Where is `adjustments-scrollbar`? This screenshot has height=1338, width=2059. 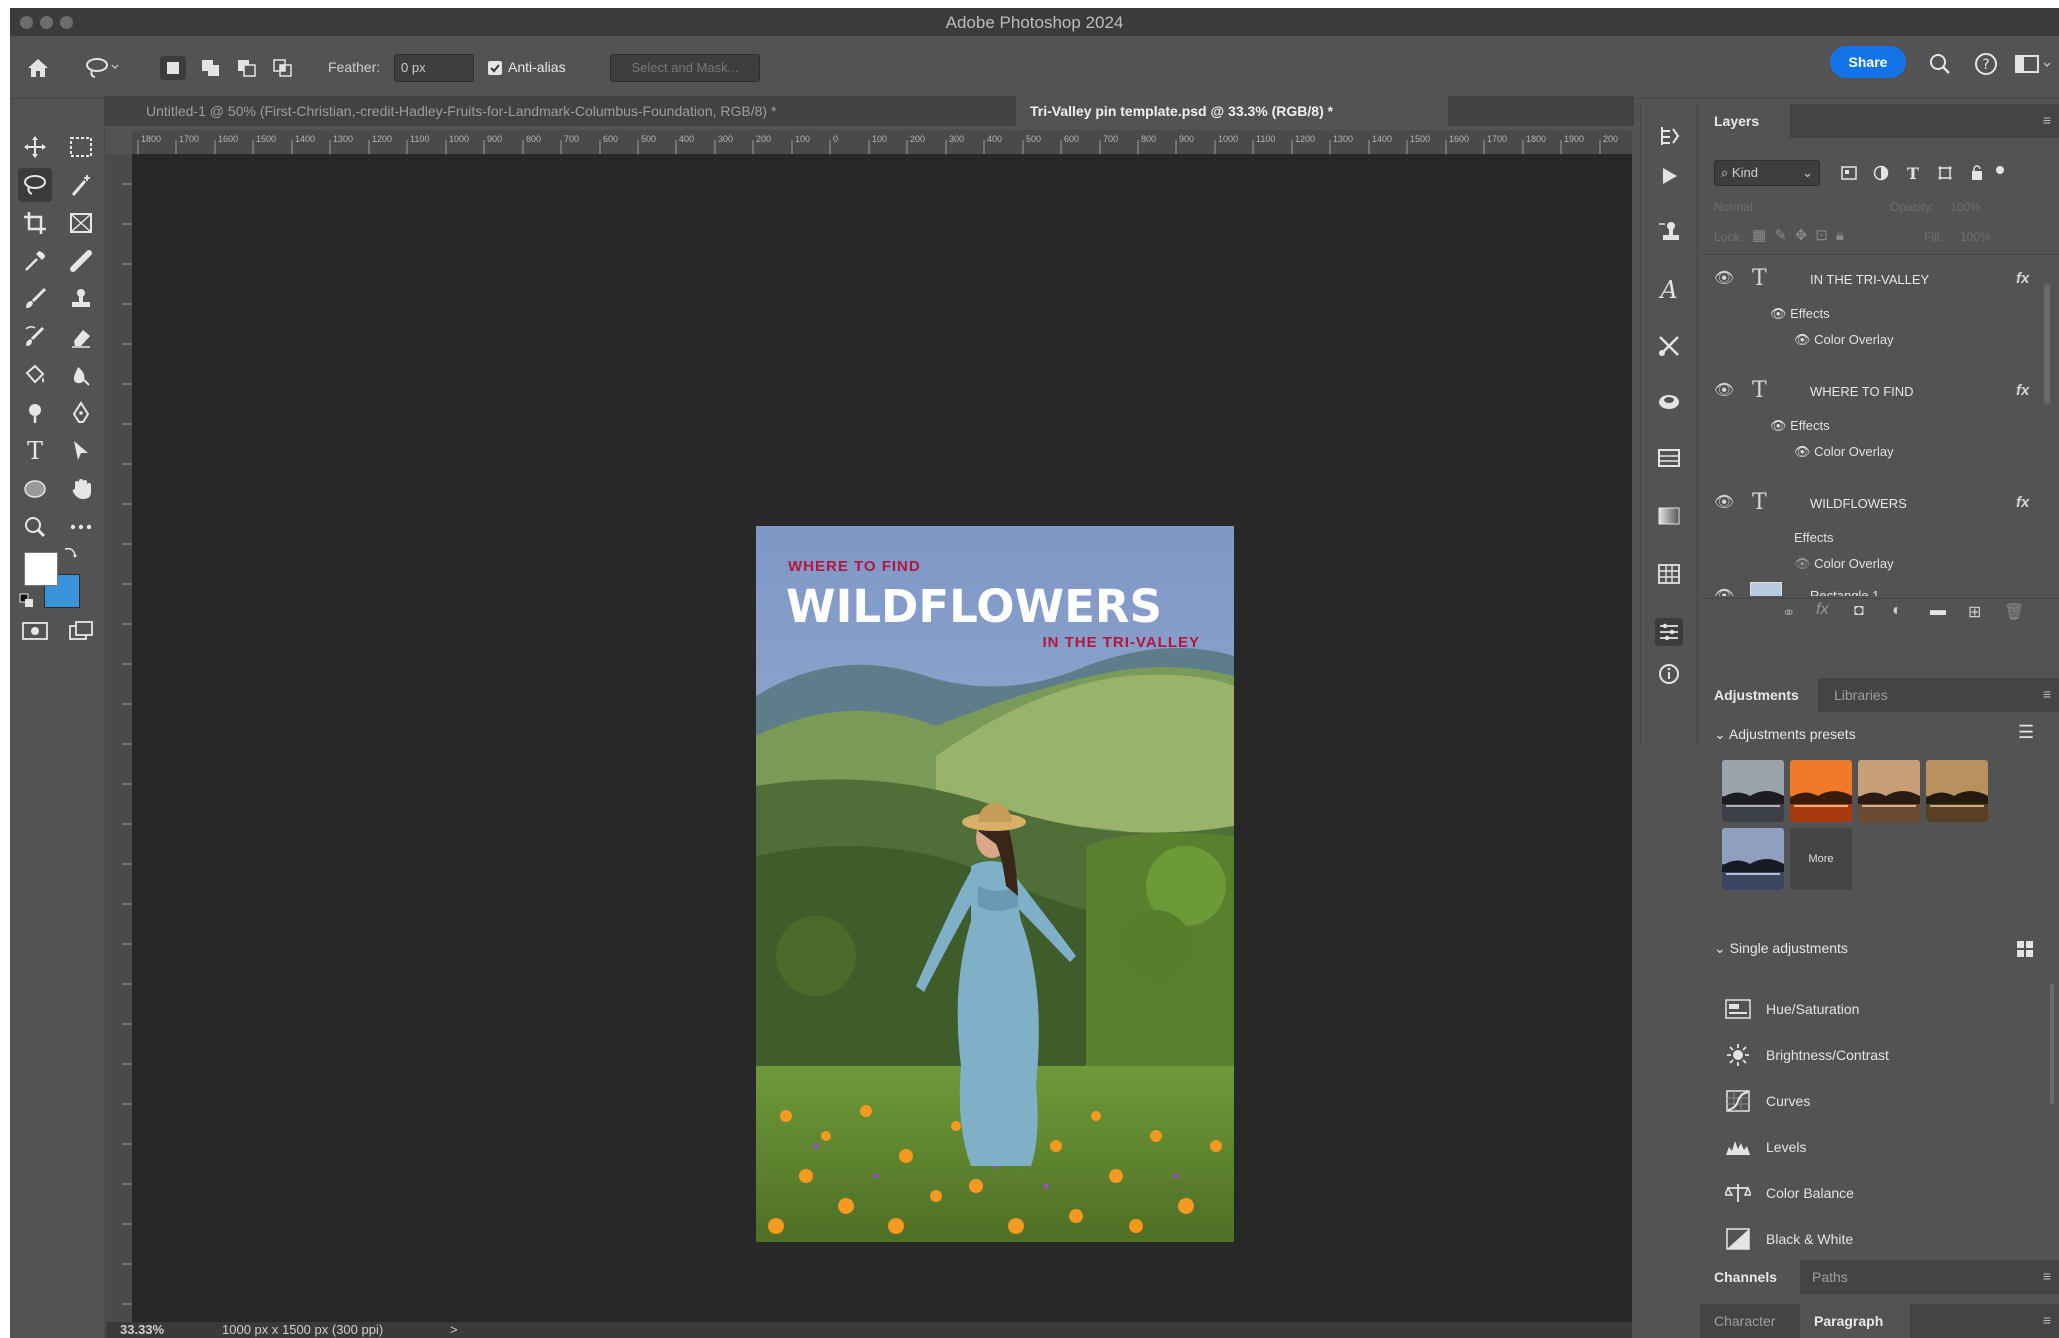
adjustments-scrollbar is located at coordinates (2052, 1044).